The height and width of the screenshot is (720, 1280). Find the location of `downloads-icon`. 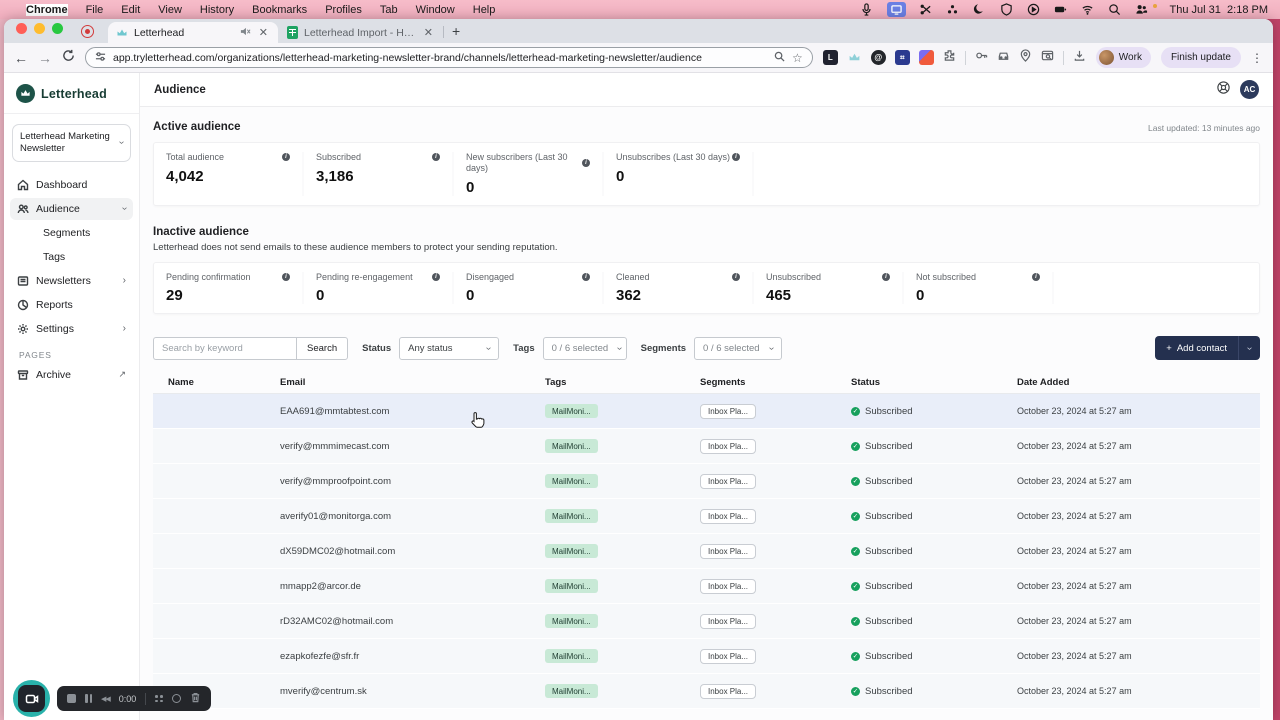

downloads-icon is located at coordinates (1079, 58).